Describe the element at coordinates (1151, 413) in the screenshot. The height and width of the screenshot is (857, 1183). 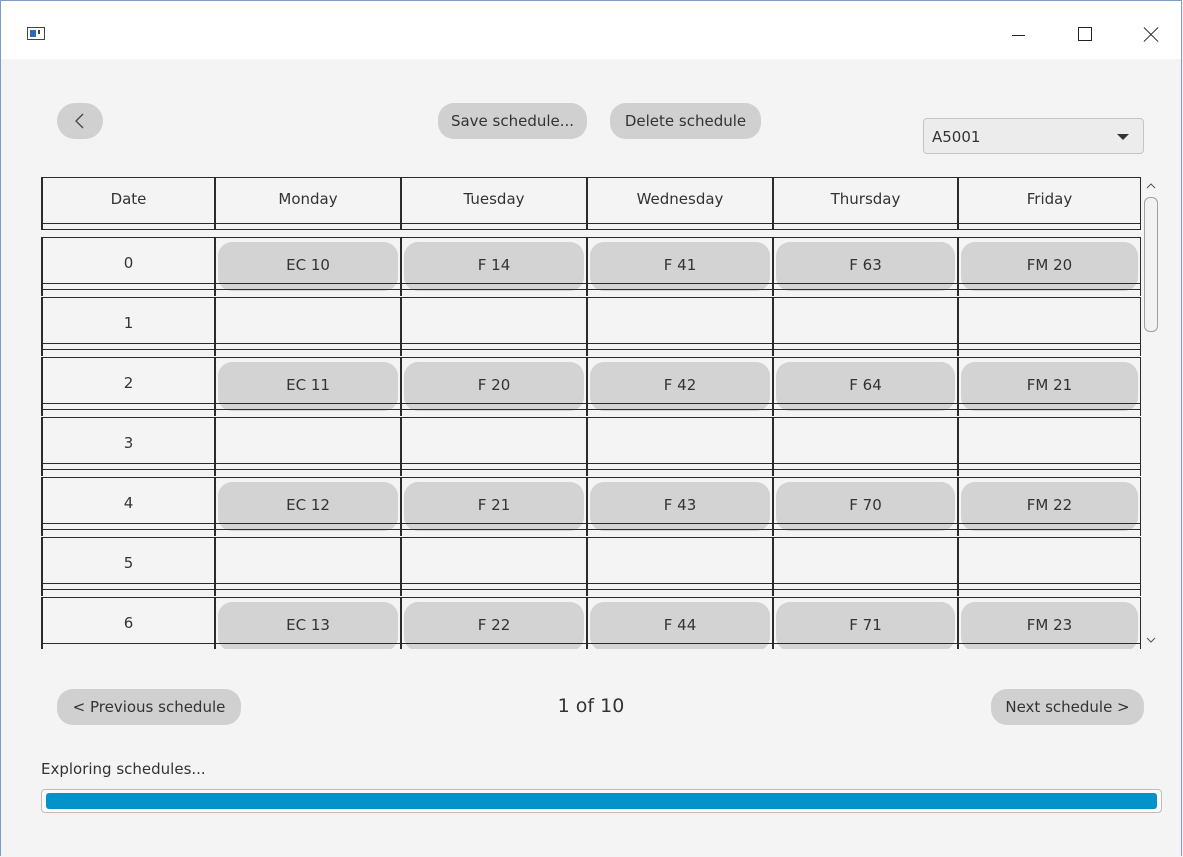
I see `table-scrollbar` at that location.